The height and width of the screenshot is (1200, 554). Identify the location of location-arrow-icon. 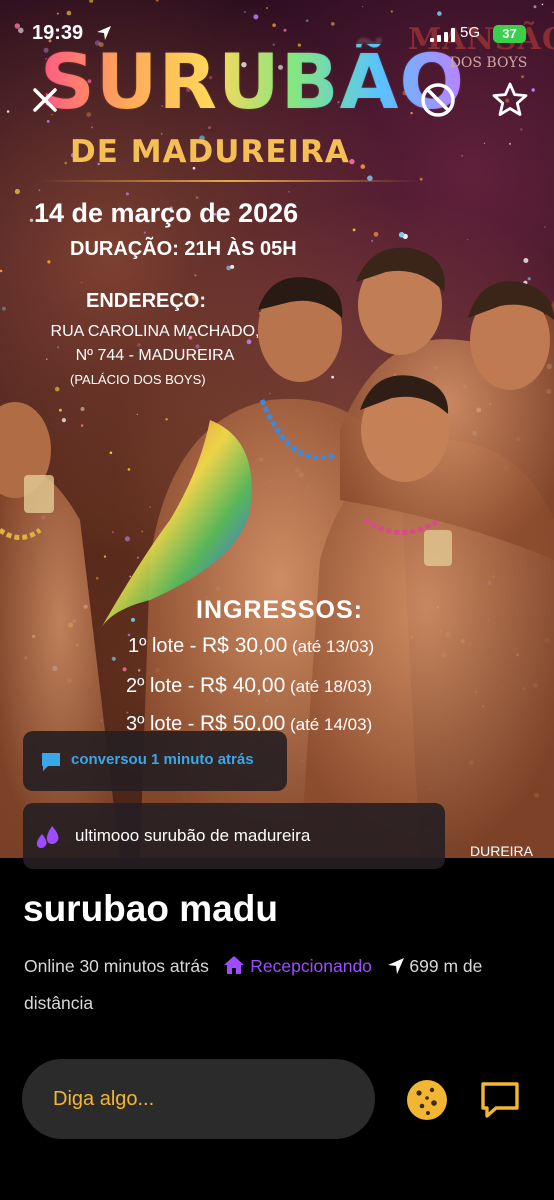
(395, 966).